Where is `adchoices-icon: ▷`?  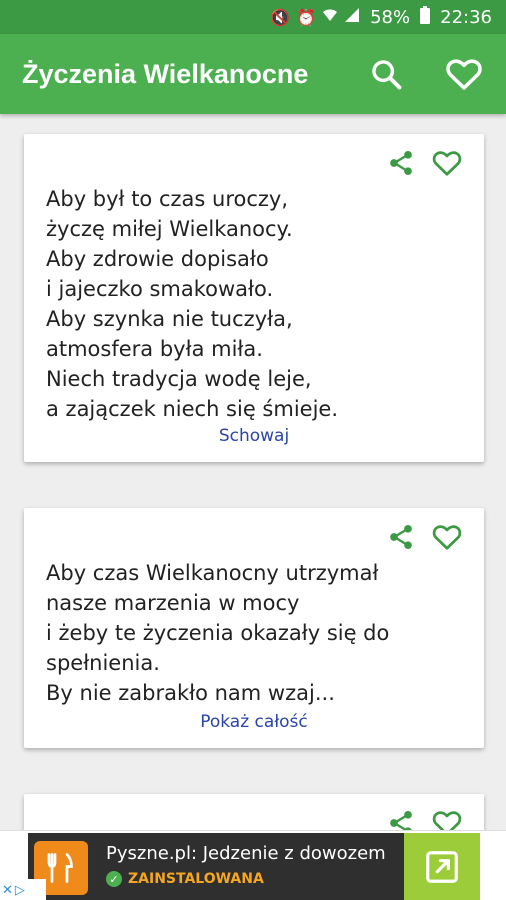
adchoices-icon: ▷ is located at coordinates (19, 890).